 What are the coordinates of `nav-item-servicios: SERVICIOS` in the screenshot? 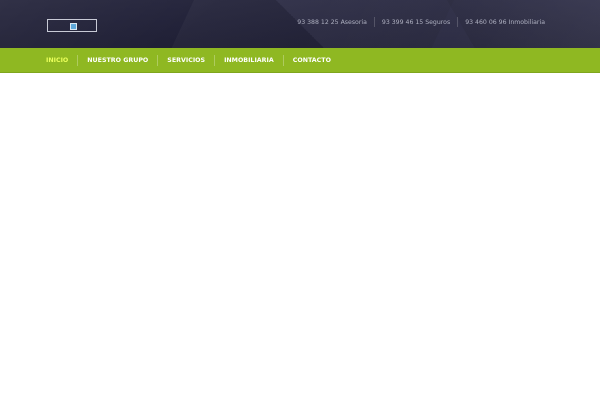 It's located at (186, 60).